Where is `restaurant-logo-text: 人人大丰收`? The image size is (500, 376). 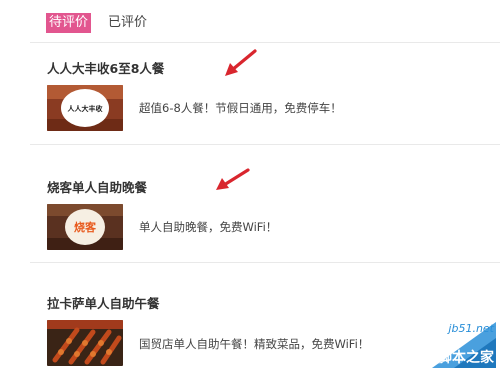 restaurant-logo-text: 人人大丰收 is located at coordinates (86, 108).